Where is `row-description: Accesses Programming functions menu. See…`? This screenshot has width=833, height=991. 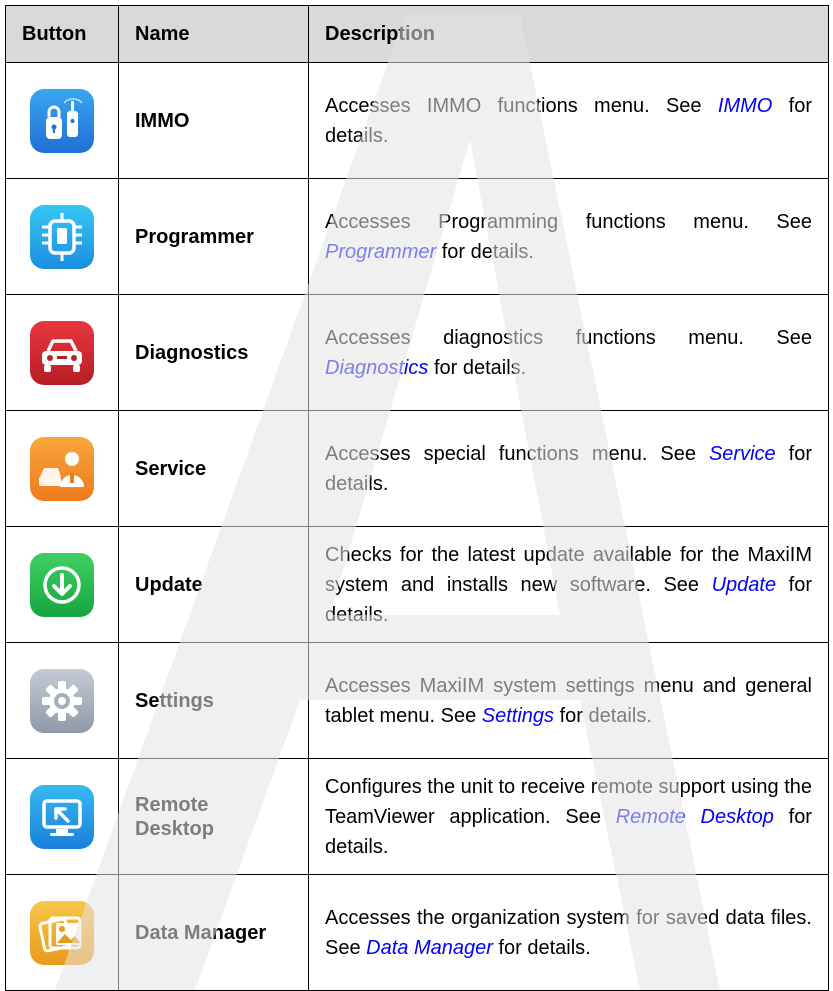
row-description: Accesses Programming functions menu. See… is located at coordinates (568, 236).